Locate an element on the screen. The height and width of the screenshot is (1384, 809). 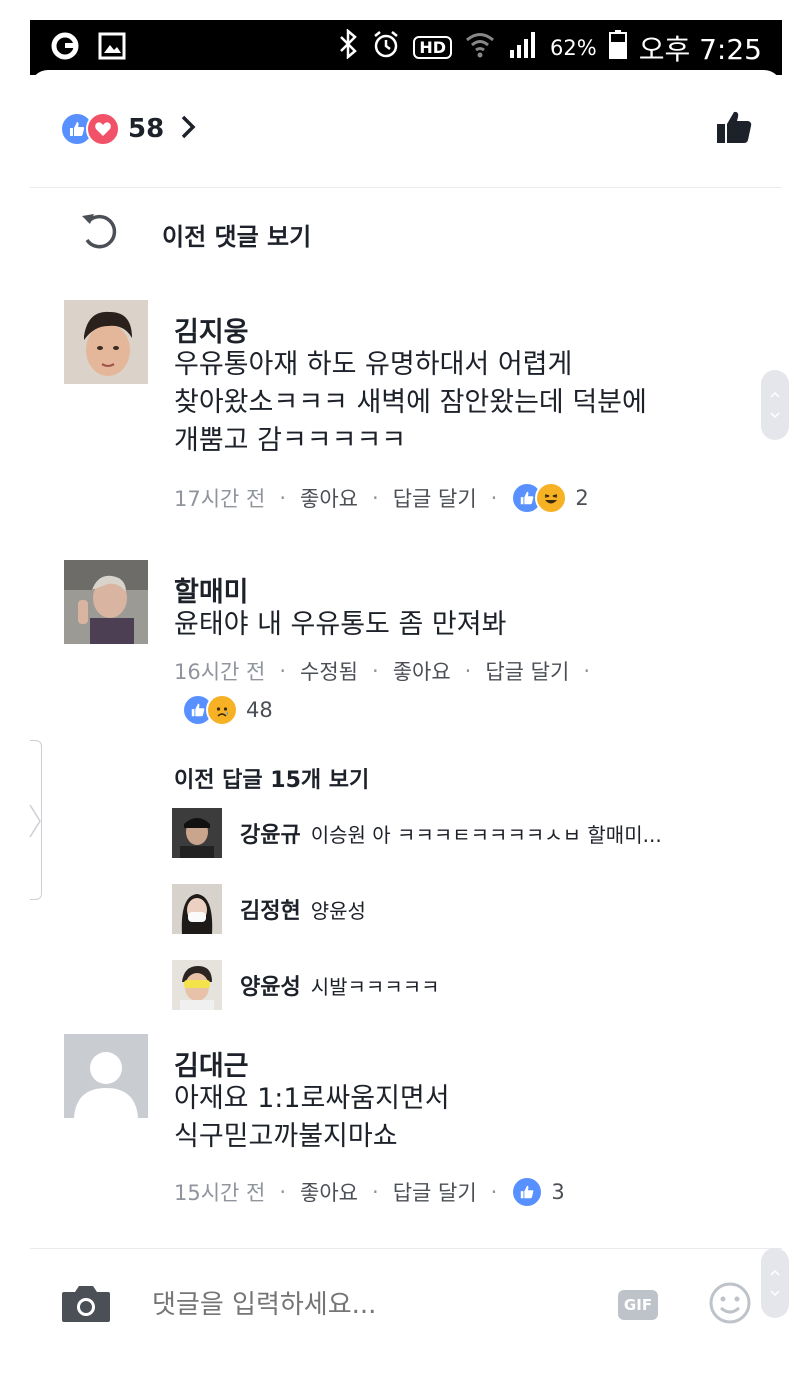
comment-meta: 17시간 전 · 좋아요 · 답글 달기 · 2 is located at coordinates (381, 498).